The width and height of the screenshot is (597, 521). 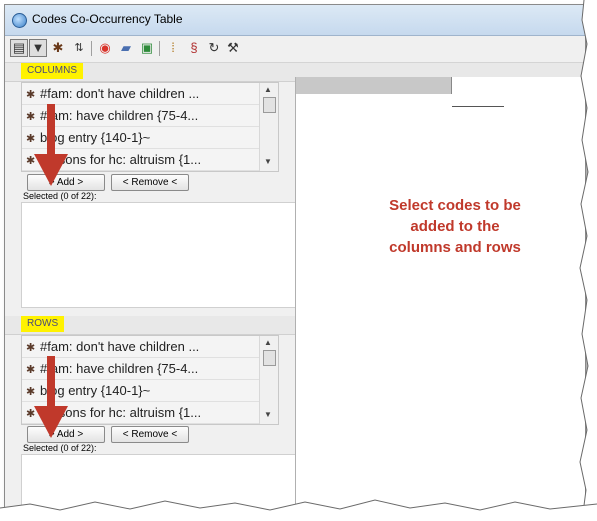 I want to click on filter-icon: ▼, so click(x=38, y=48).